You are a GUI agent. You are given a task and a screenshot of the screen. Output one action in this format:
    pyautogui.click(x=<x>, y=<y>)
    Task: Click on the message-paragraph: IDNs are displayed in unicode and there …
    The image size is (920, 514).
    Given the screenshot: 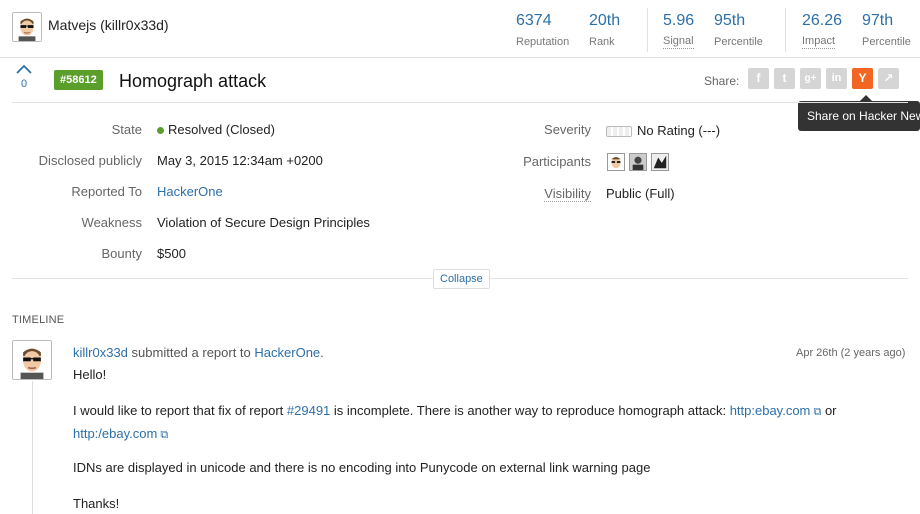 What is the action you would take?
    pyautogui.click(x=362, y=467)
    